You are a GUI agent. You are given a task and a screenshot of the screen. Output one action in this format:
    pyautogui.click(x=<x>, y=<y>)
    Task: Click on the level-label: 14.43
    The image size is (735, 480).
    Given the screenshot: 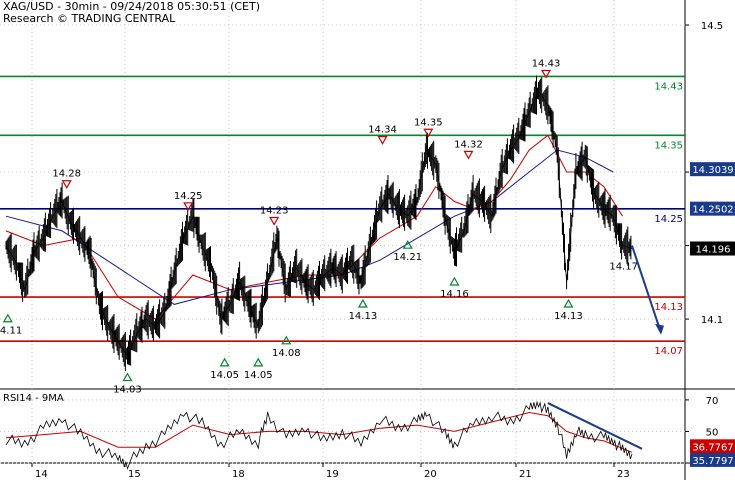 What is the action you would take?
    pyautogui.click(x=668, y=86)
    